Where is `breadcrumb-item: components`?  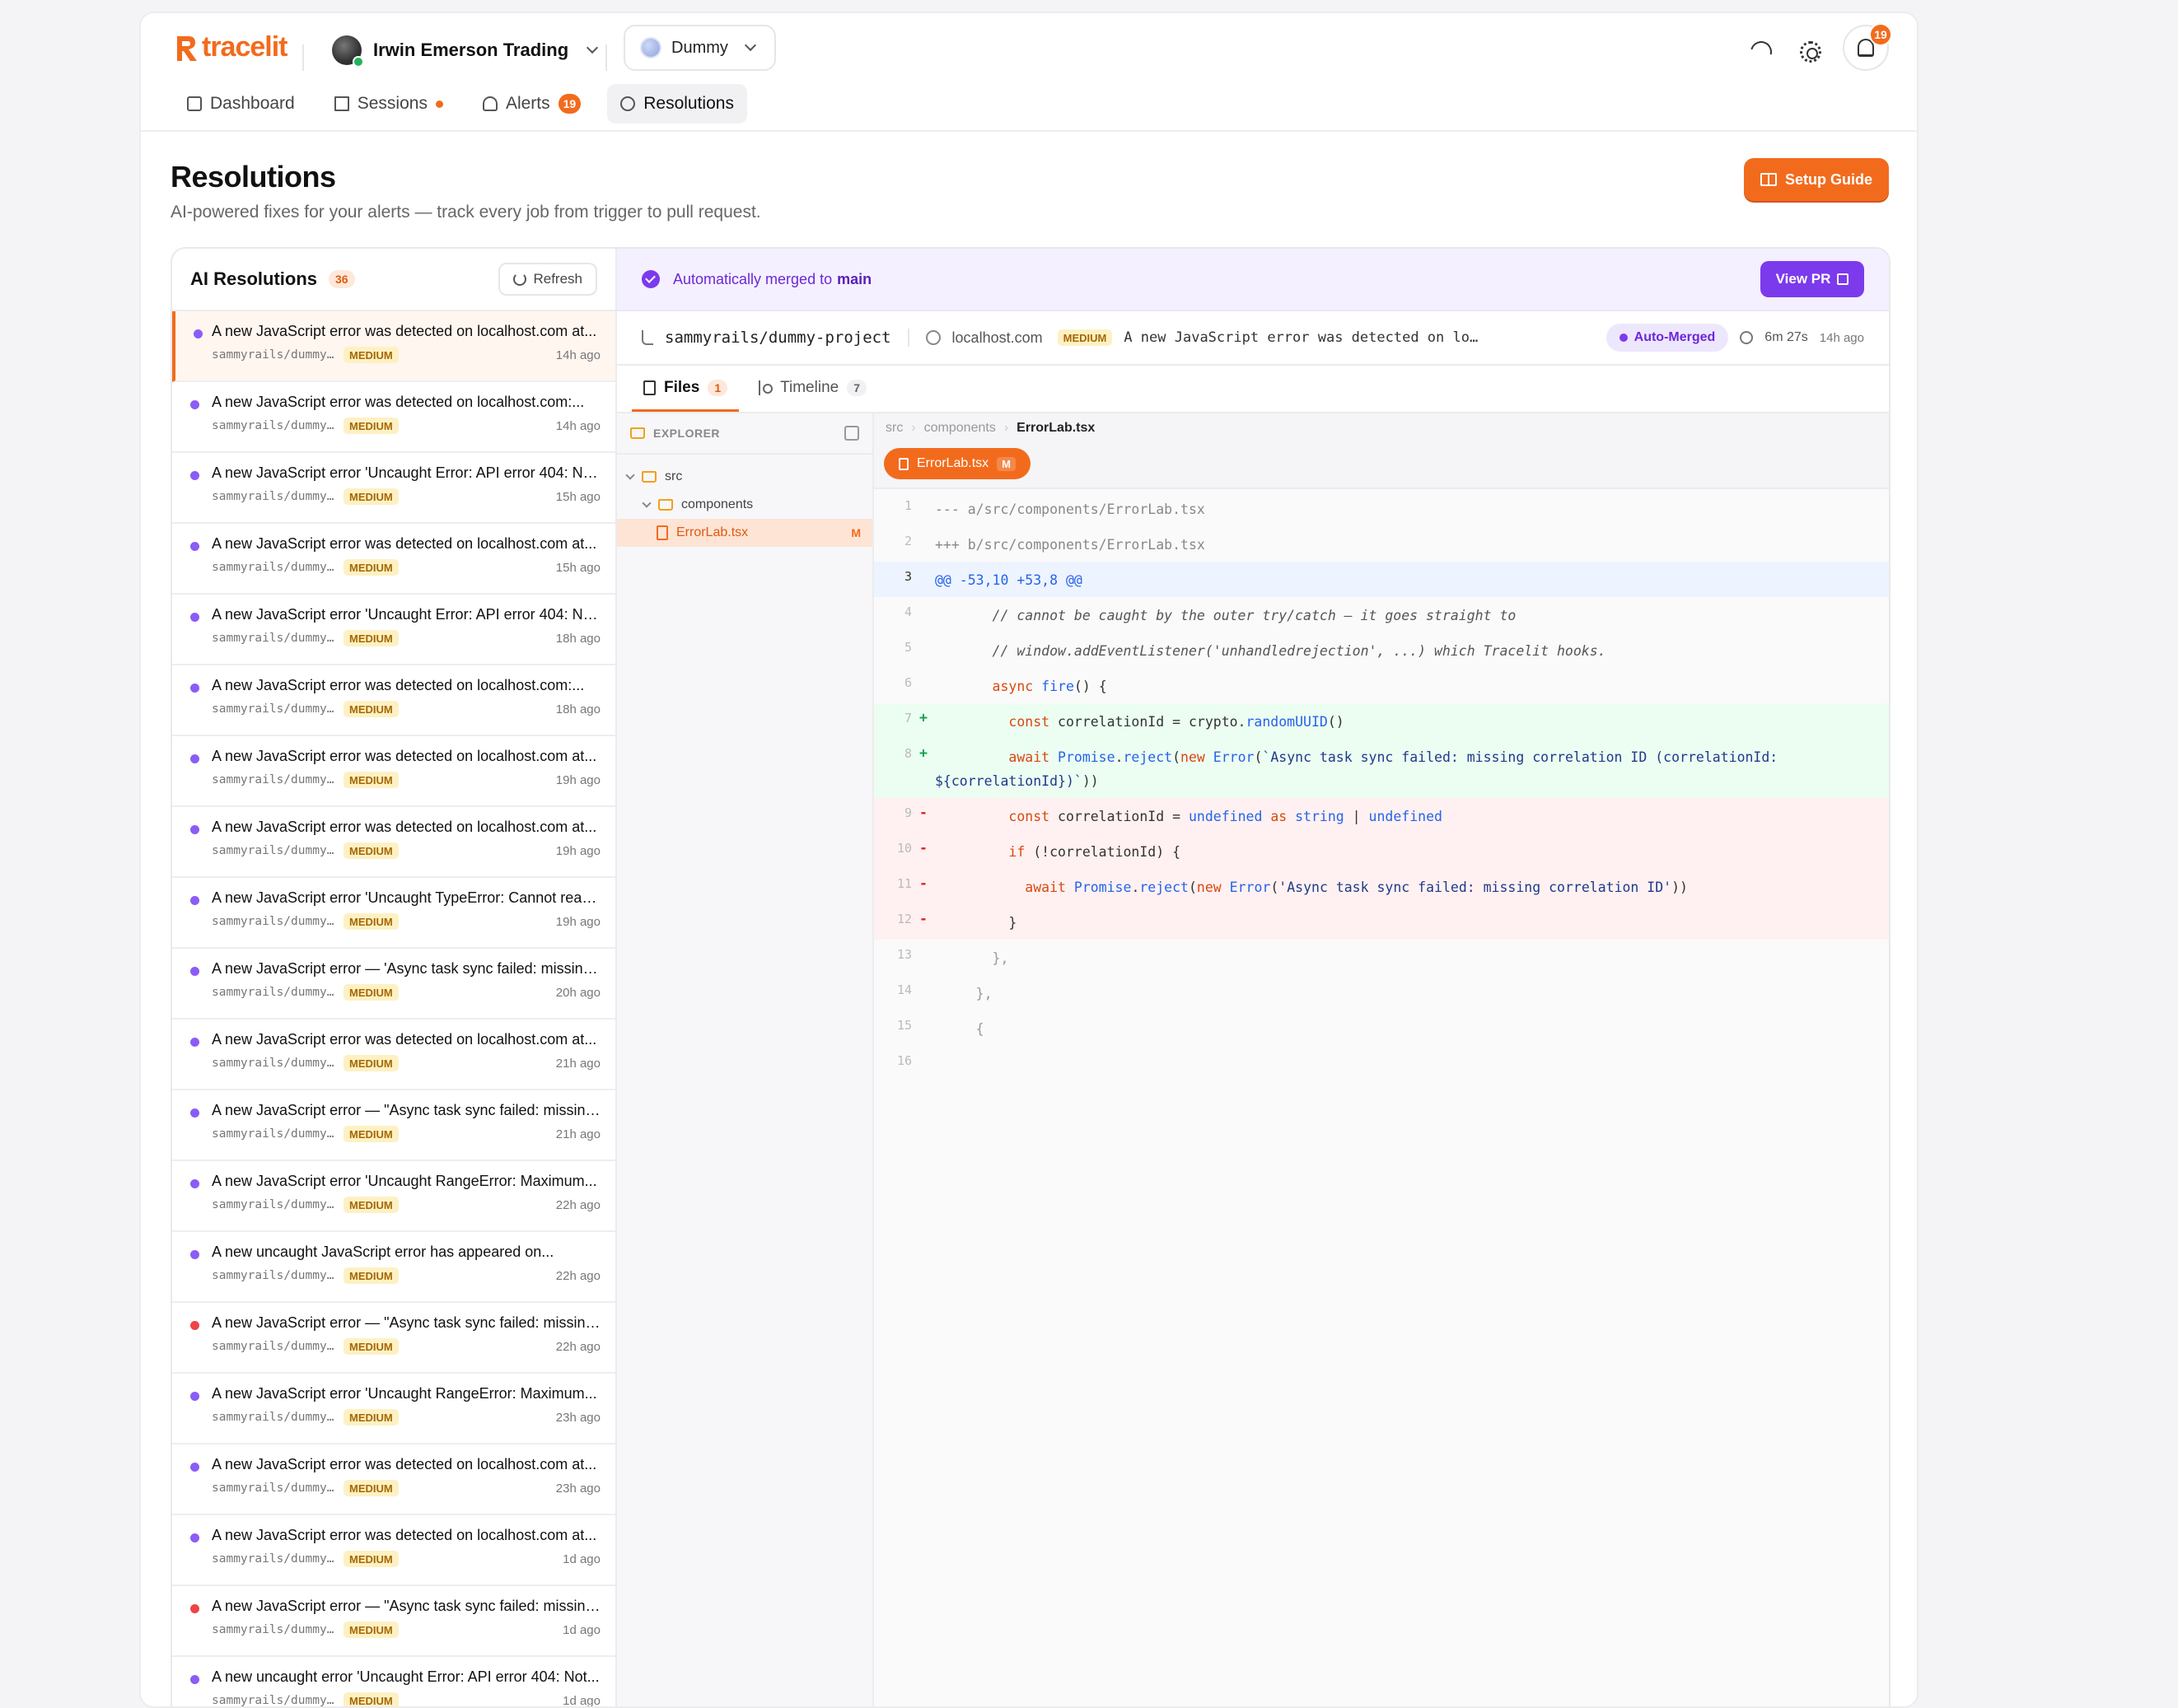
breadcrumb-item: components is located at coordinates (960, 428).